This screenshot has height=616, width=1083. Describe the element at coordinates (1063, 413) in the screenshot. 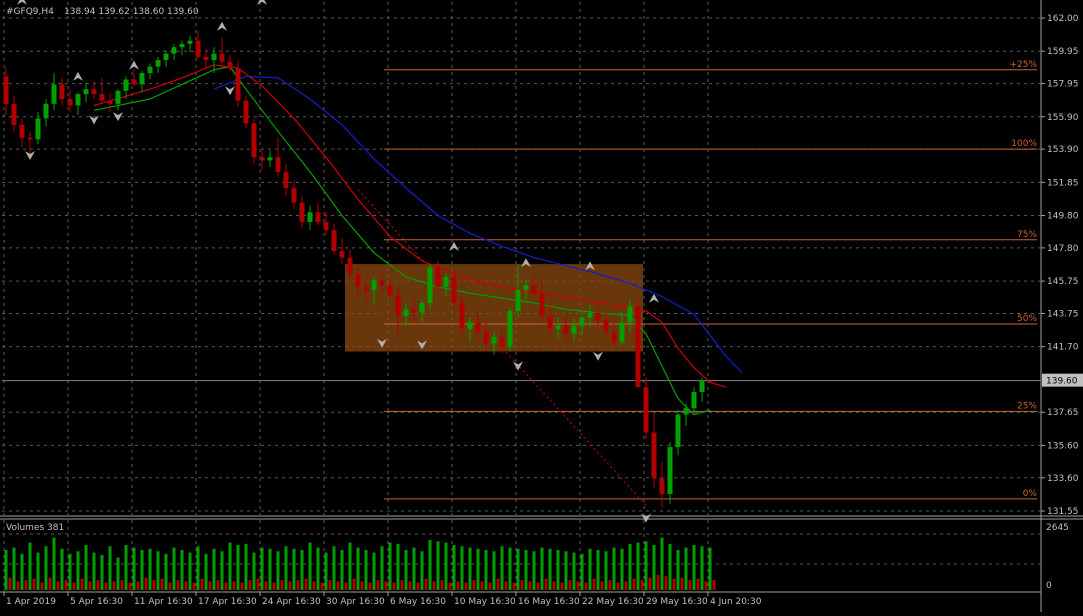

I see `y-tick-label: 137.65` at that location.